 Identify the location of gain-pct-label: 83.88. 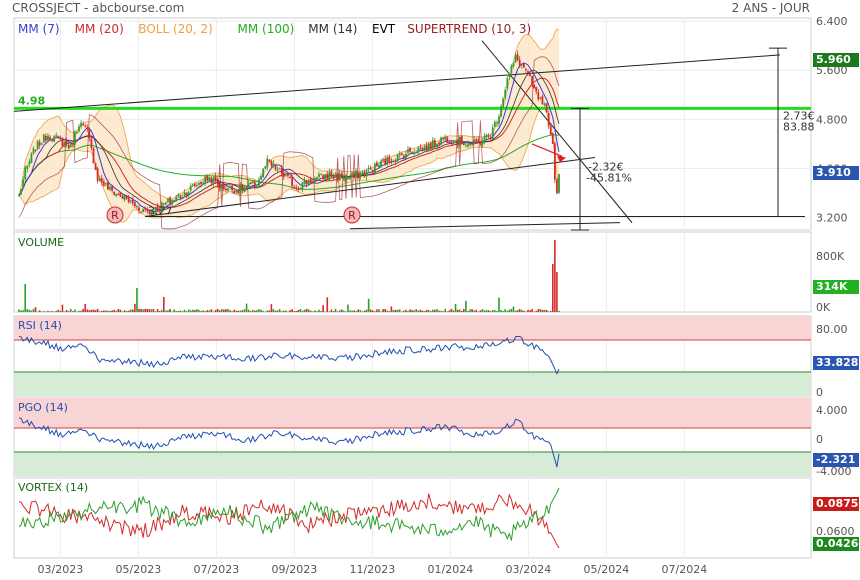
(799, 126).